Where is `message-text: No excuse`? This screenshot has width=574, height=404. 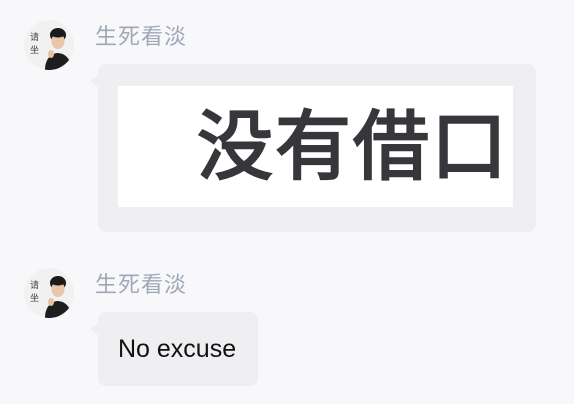 message-text: No excuse is located at coordinates (177, 348).